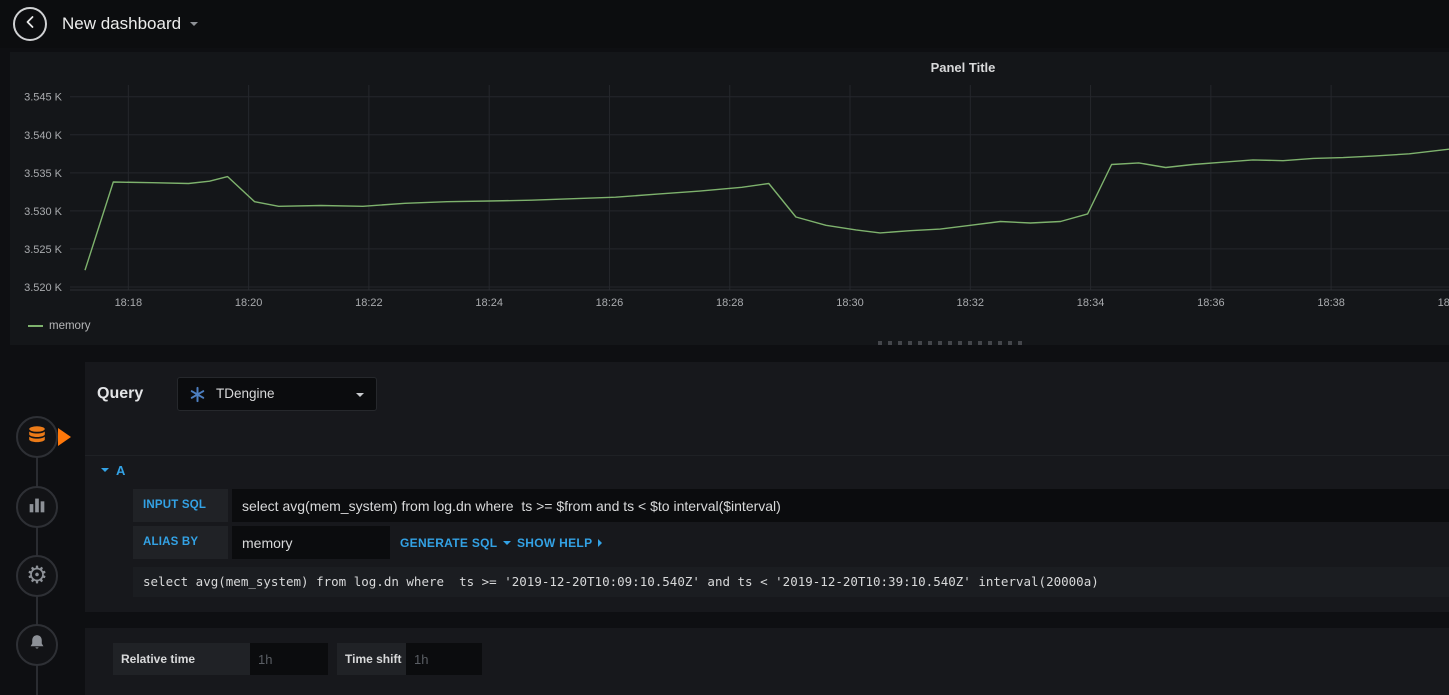  I want to click on chart-legend: memory, so click(59, 326).